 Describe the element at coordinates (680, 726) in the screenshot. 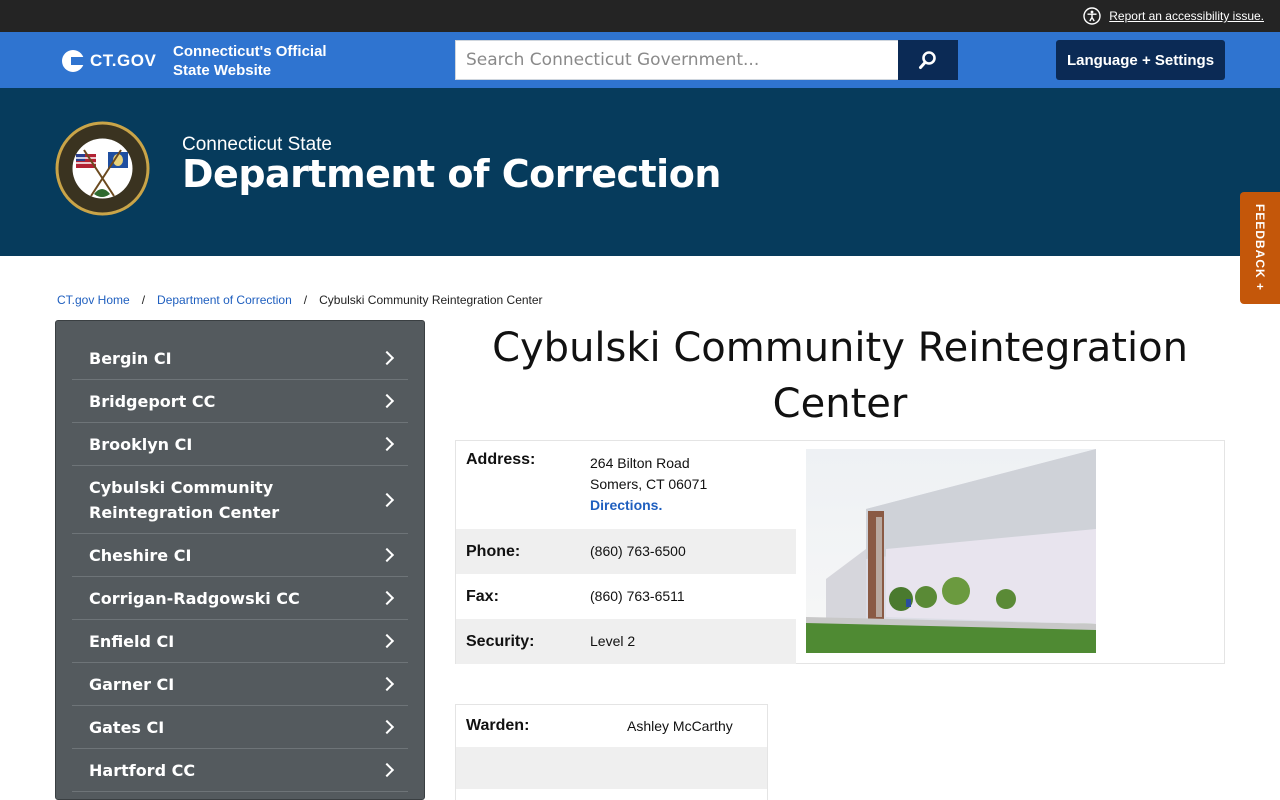

I see `warden-value: Ashley McCarthy` at that location.